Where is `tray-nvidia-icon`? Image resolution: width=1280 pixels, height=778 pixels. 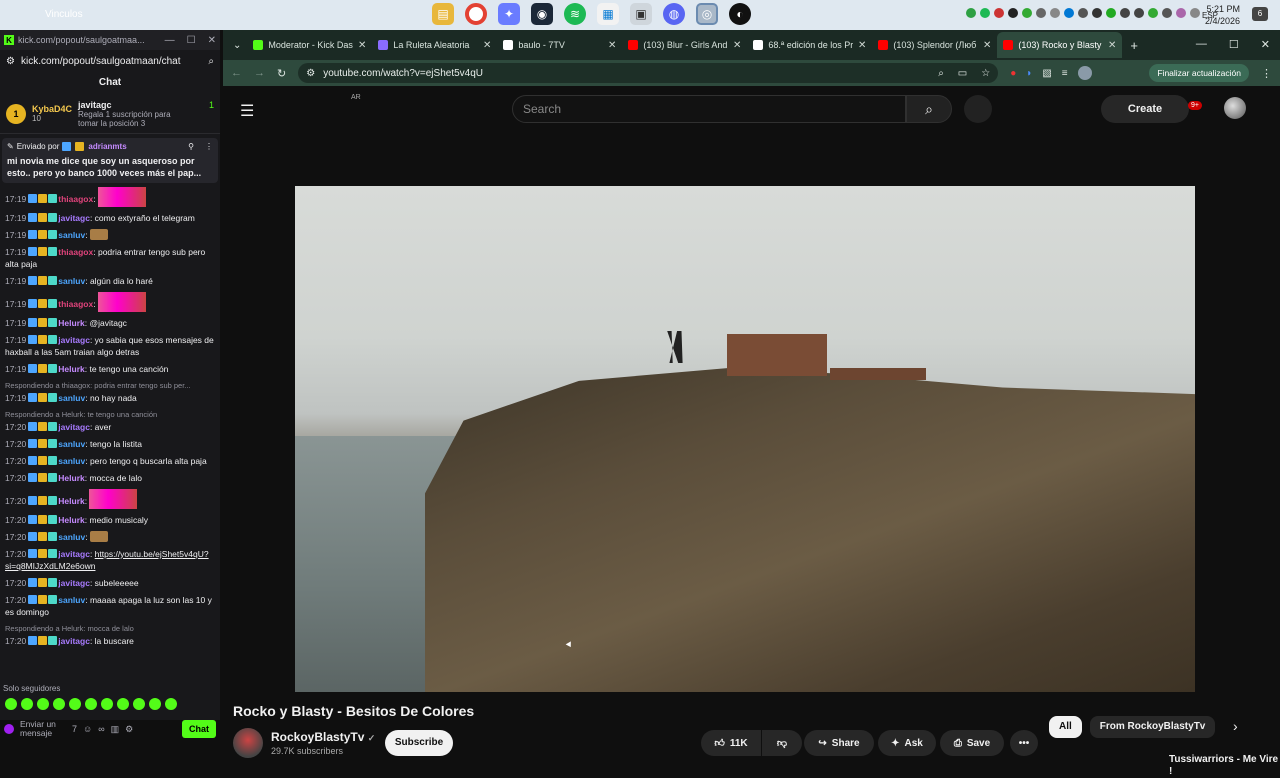
tray-nvidia-icon is located at coordinates (1027, 13).